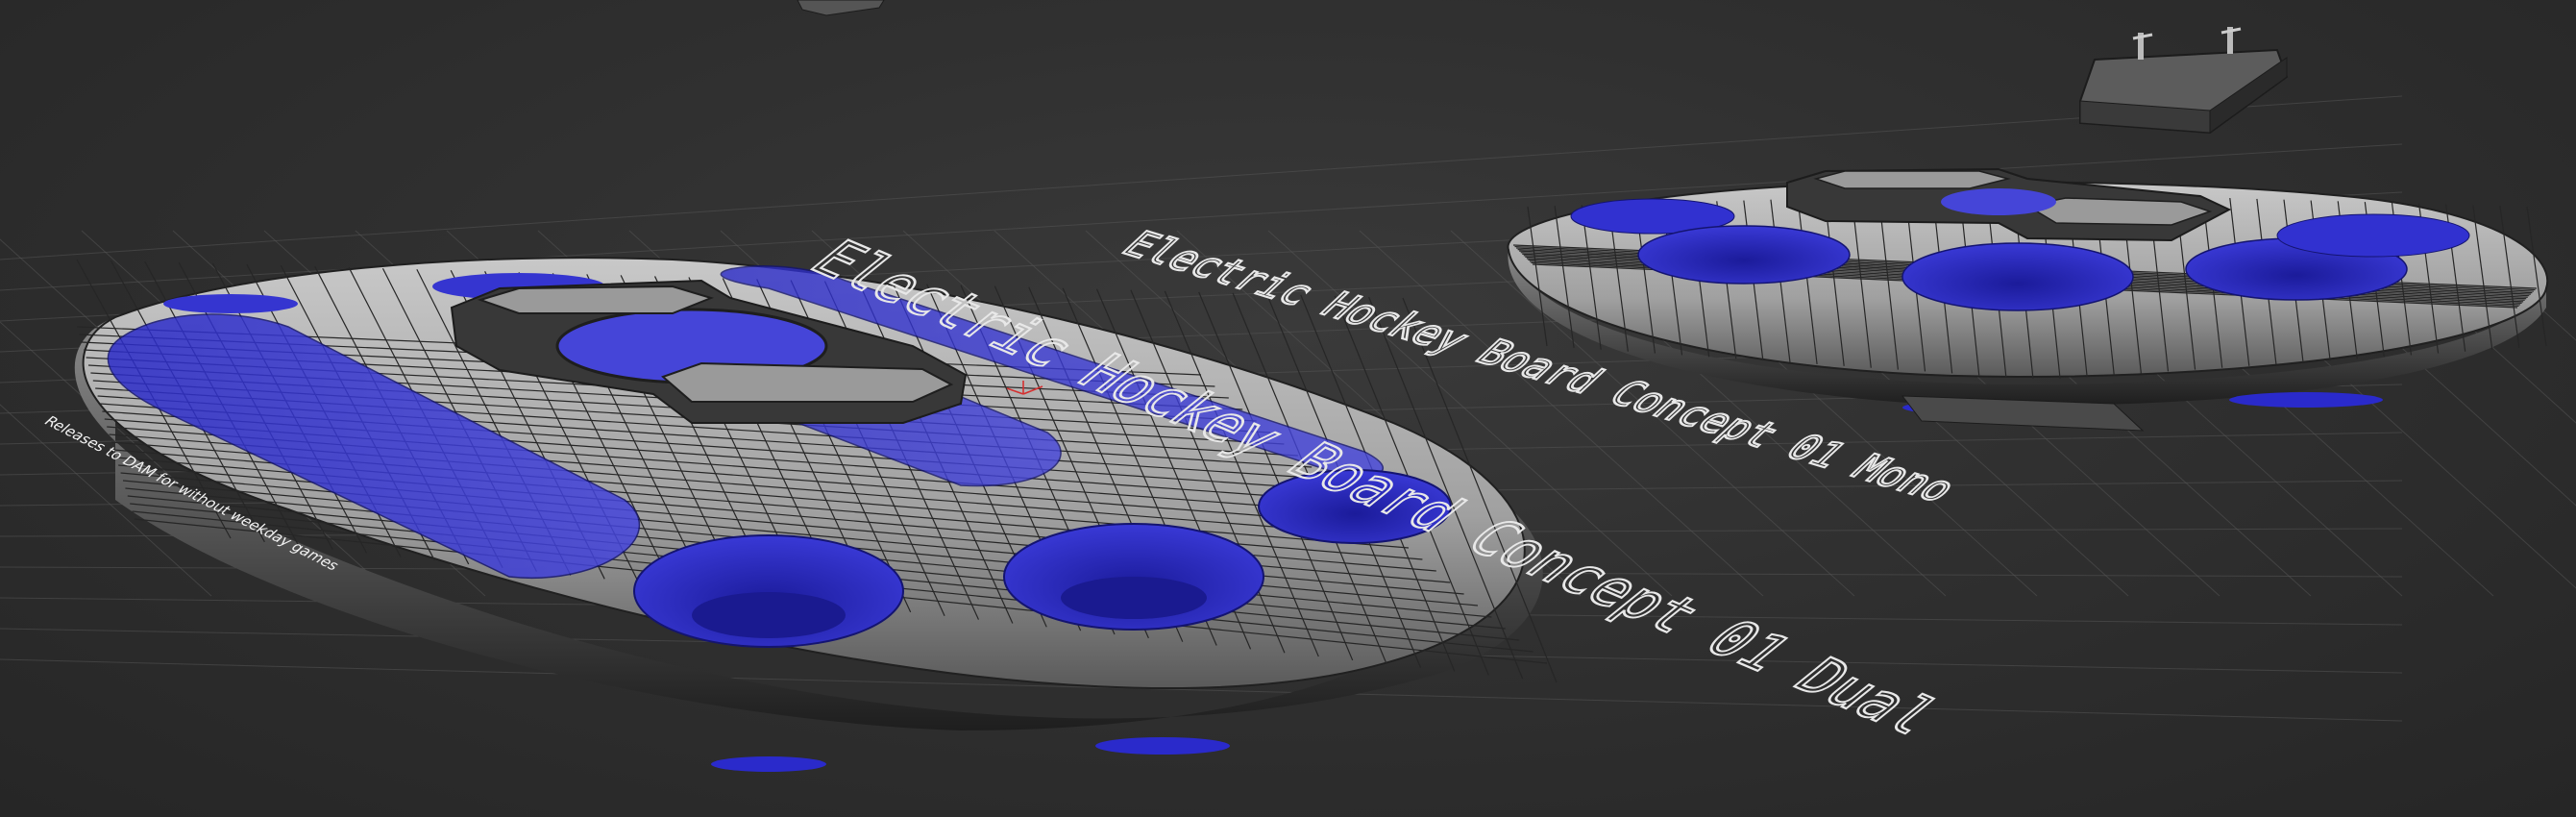 This screenshot has width=2576, height=817. I want to click on floating-part-top-right, so click(2184, 81).